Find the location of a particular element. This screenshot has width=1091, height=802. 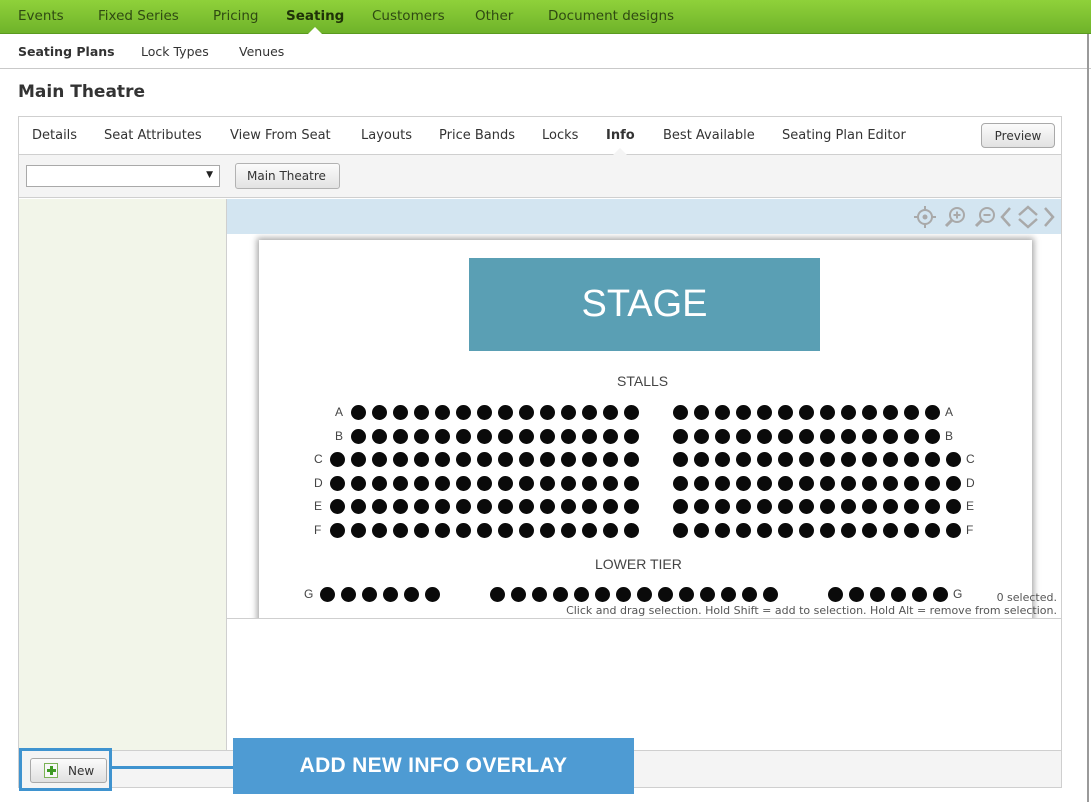

topnav-pricing: Pricing is located at coordinates (236, 16).